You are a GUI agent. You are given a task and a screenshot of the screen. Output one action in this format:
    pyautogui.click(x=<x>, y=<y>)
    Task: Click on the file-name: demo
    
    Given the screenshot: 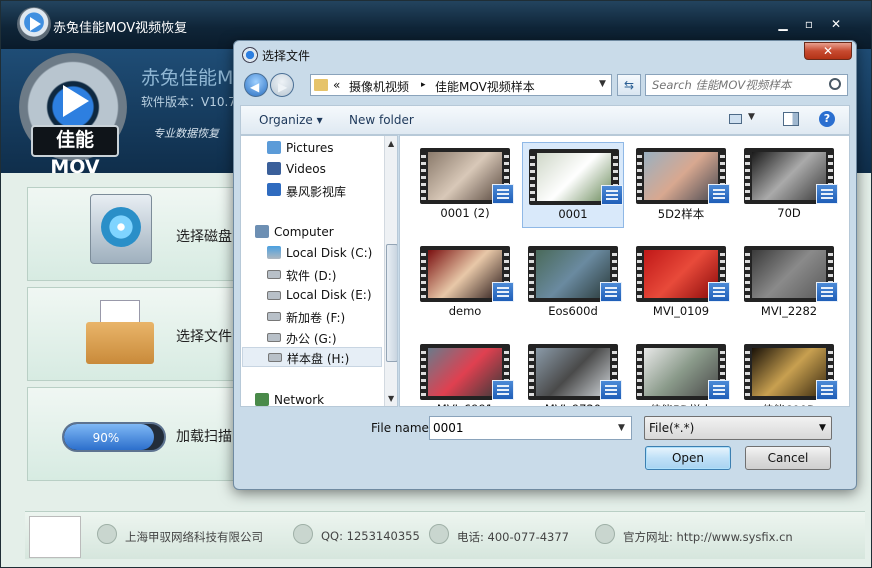 What is the action you would take?
    pyautogui.click(x=465, y=311)
    